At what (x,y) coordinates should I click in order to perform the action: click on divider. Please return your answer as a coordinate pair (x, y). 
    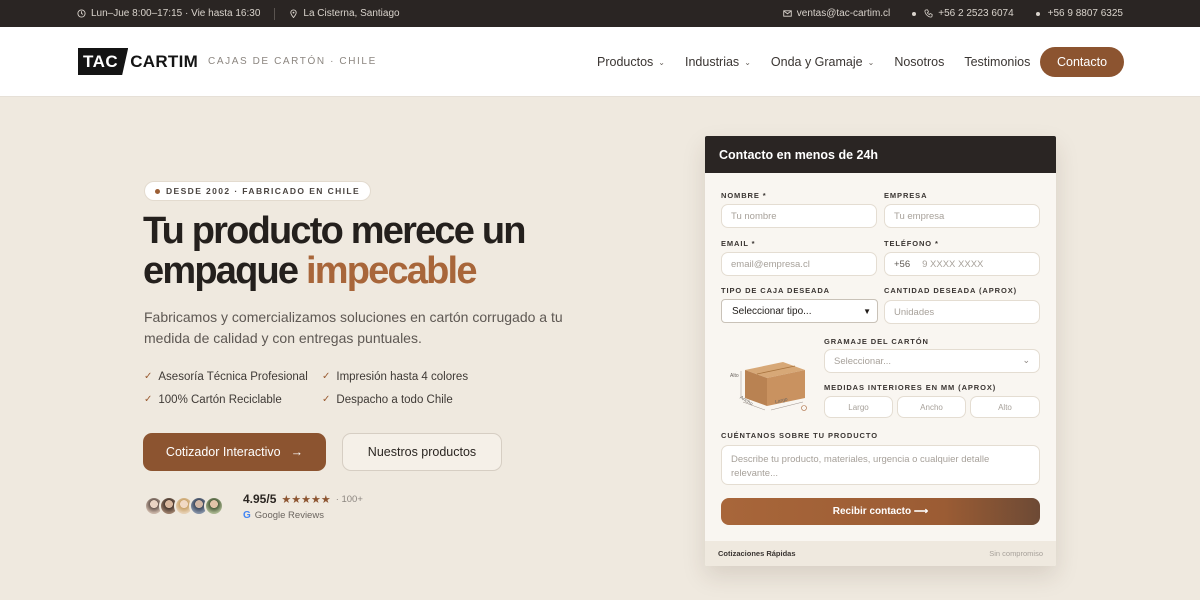
    Looking at the image, I should click on (275, 13).